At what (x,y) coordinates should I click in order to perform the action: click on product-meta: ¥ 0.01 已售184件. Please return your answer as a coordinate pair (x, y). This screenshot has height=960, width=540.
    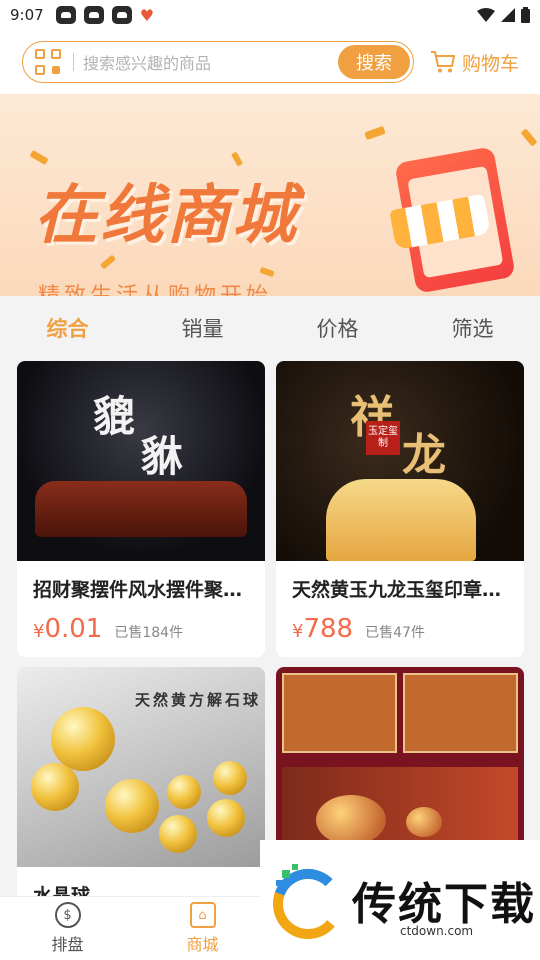
    Looking at the image, I should click on (141, 623).